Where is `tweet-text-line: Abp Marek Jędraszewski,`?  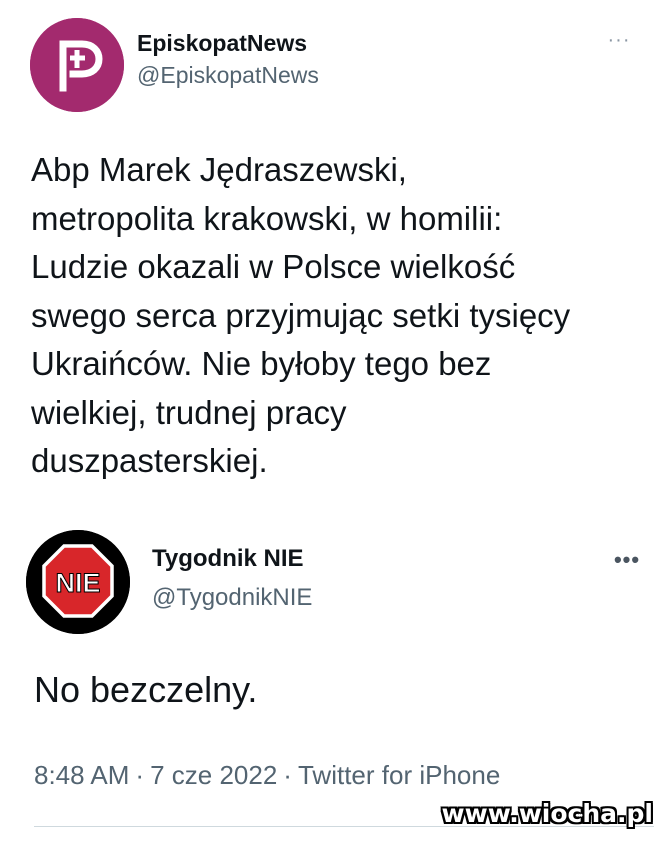
tweet-text-line: Abp Marek Jędraszewski, is located at coordinates (219, 169).